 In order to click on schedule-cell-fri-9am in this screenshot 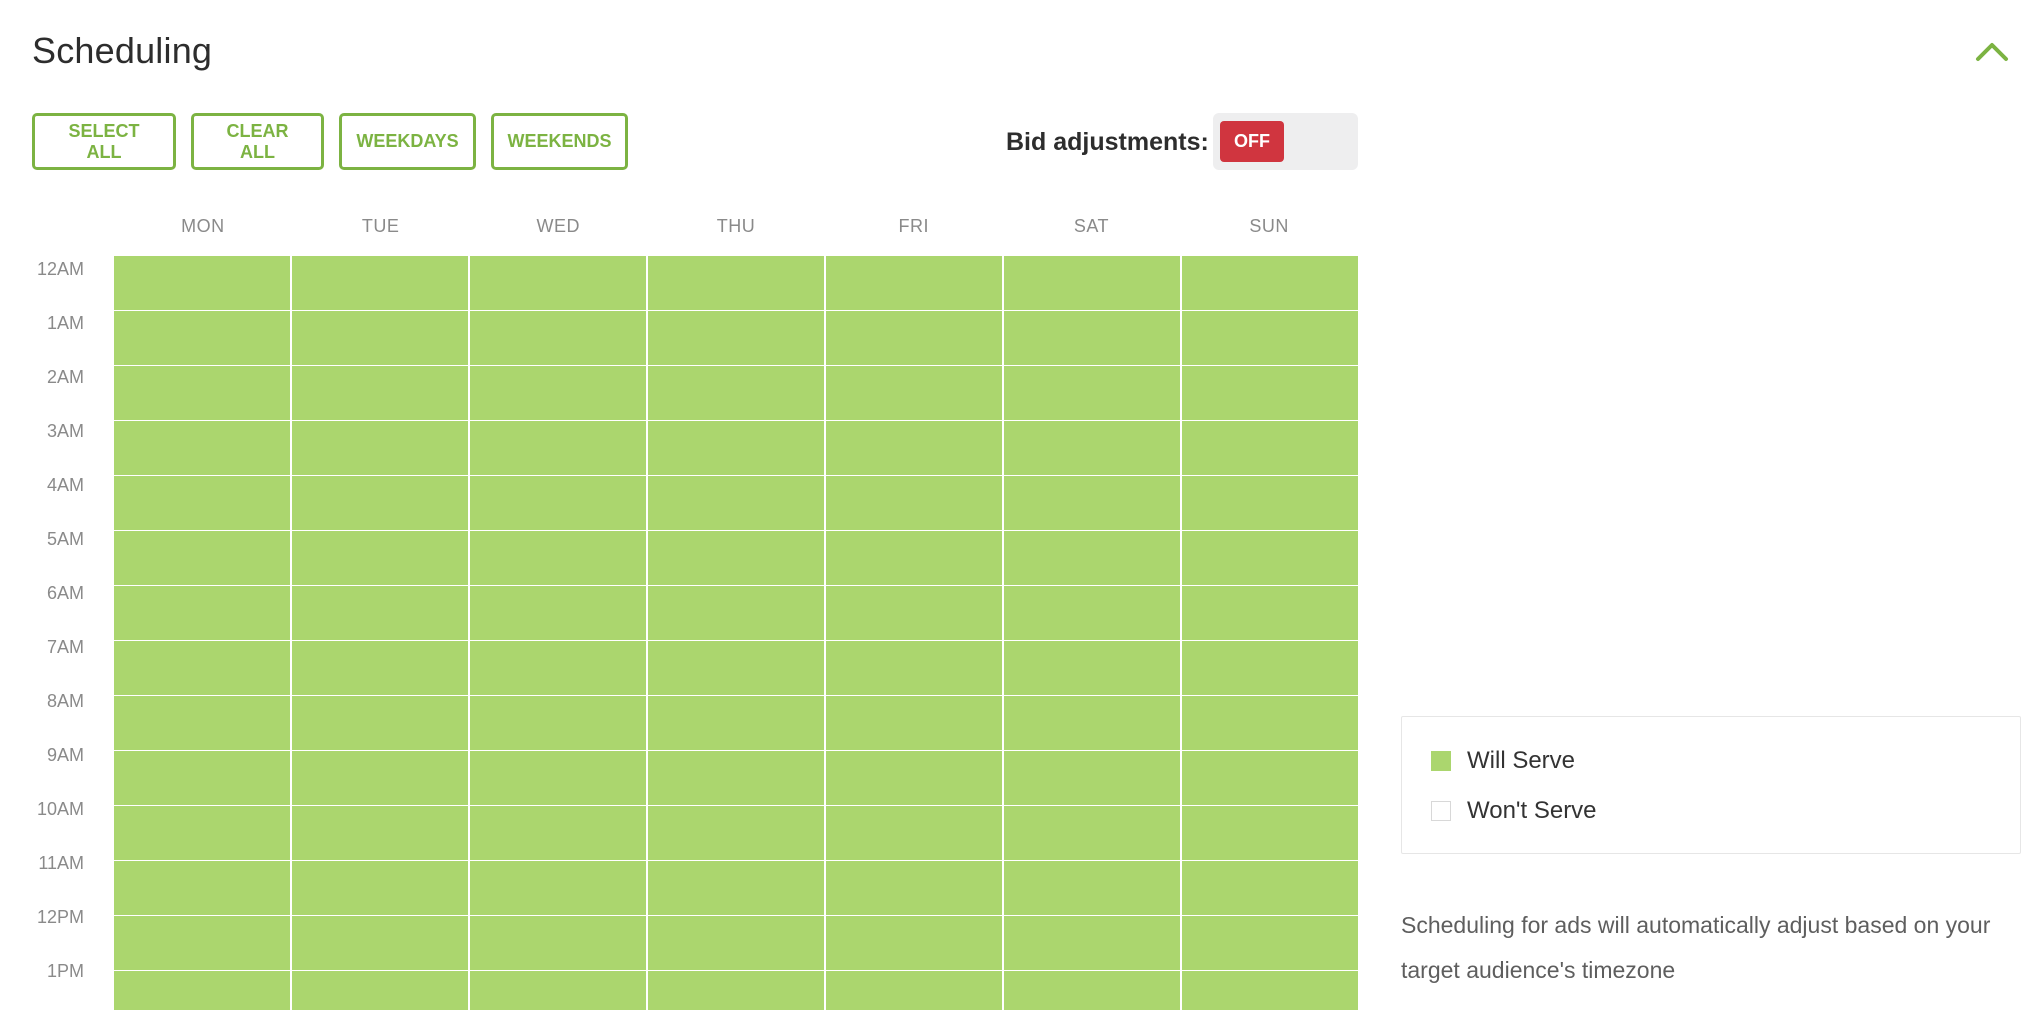, I will do `click(914, 778)`.